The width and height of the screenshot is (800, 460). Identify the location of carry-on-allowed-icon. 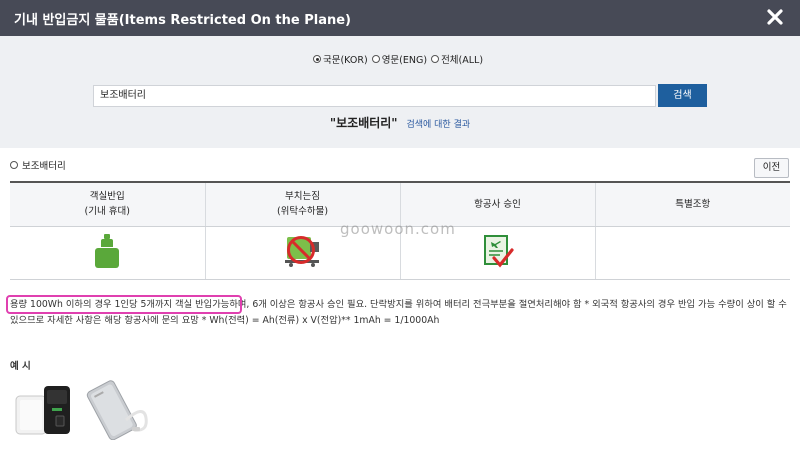
(107, 250).